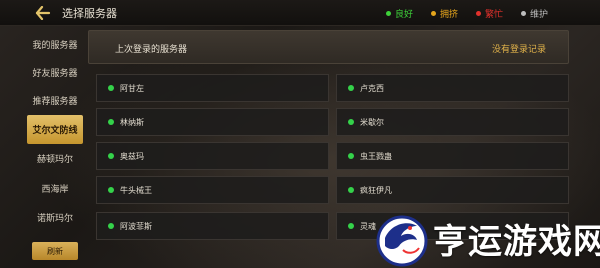 The image size is (600, 268). I want to click on legend-good-label: 良好, so click(403, 14).